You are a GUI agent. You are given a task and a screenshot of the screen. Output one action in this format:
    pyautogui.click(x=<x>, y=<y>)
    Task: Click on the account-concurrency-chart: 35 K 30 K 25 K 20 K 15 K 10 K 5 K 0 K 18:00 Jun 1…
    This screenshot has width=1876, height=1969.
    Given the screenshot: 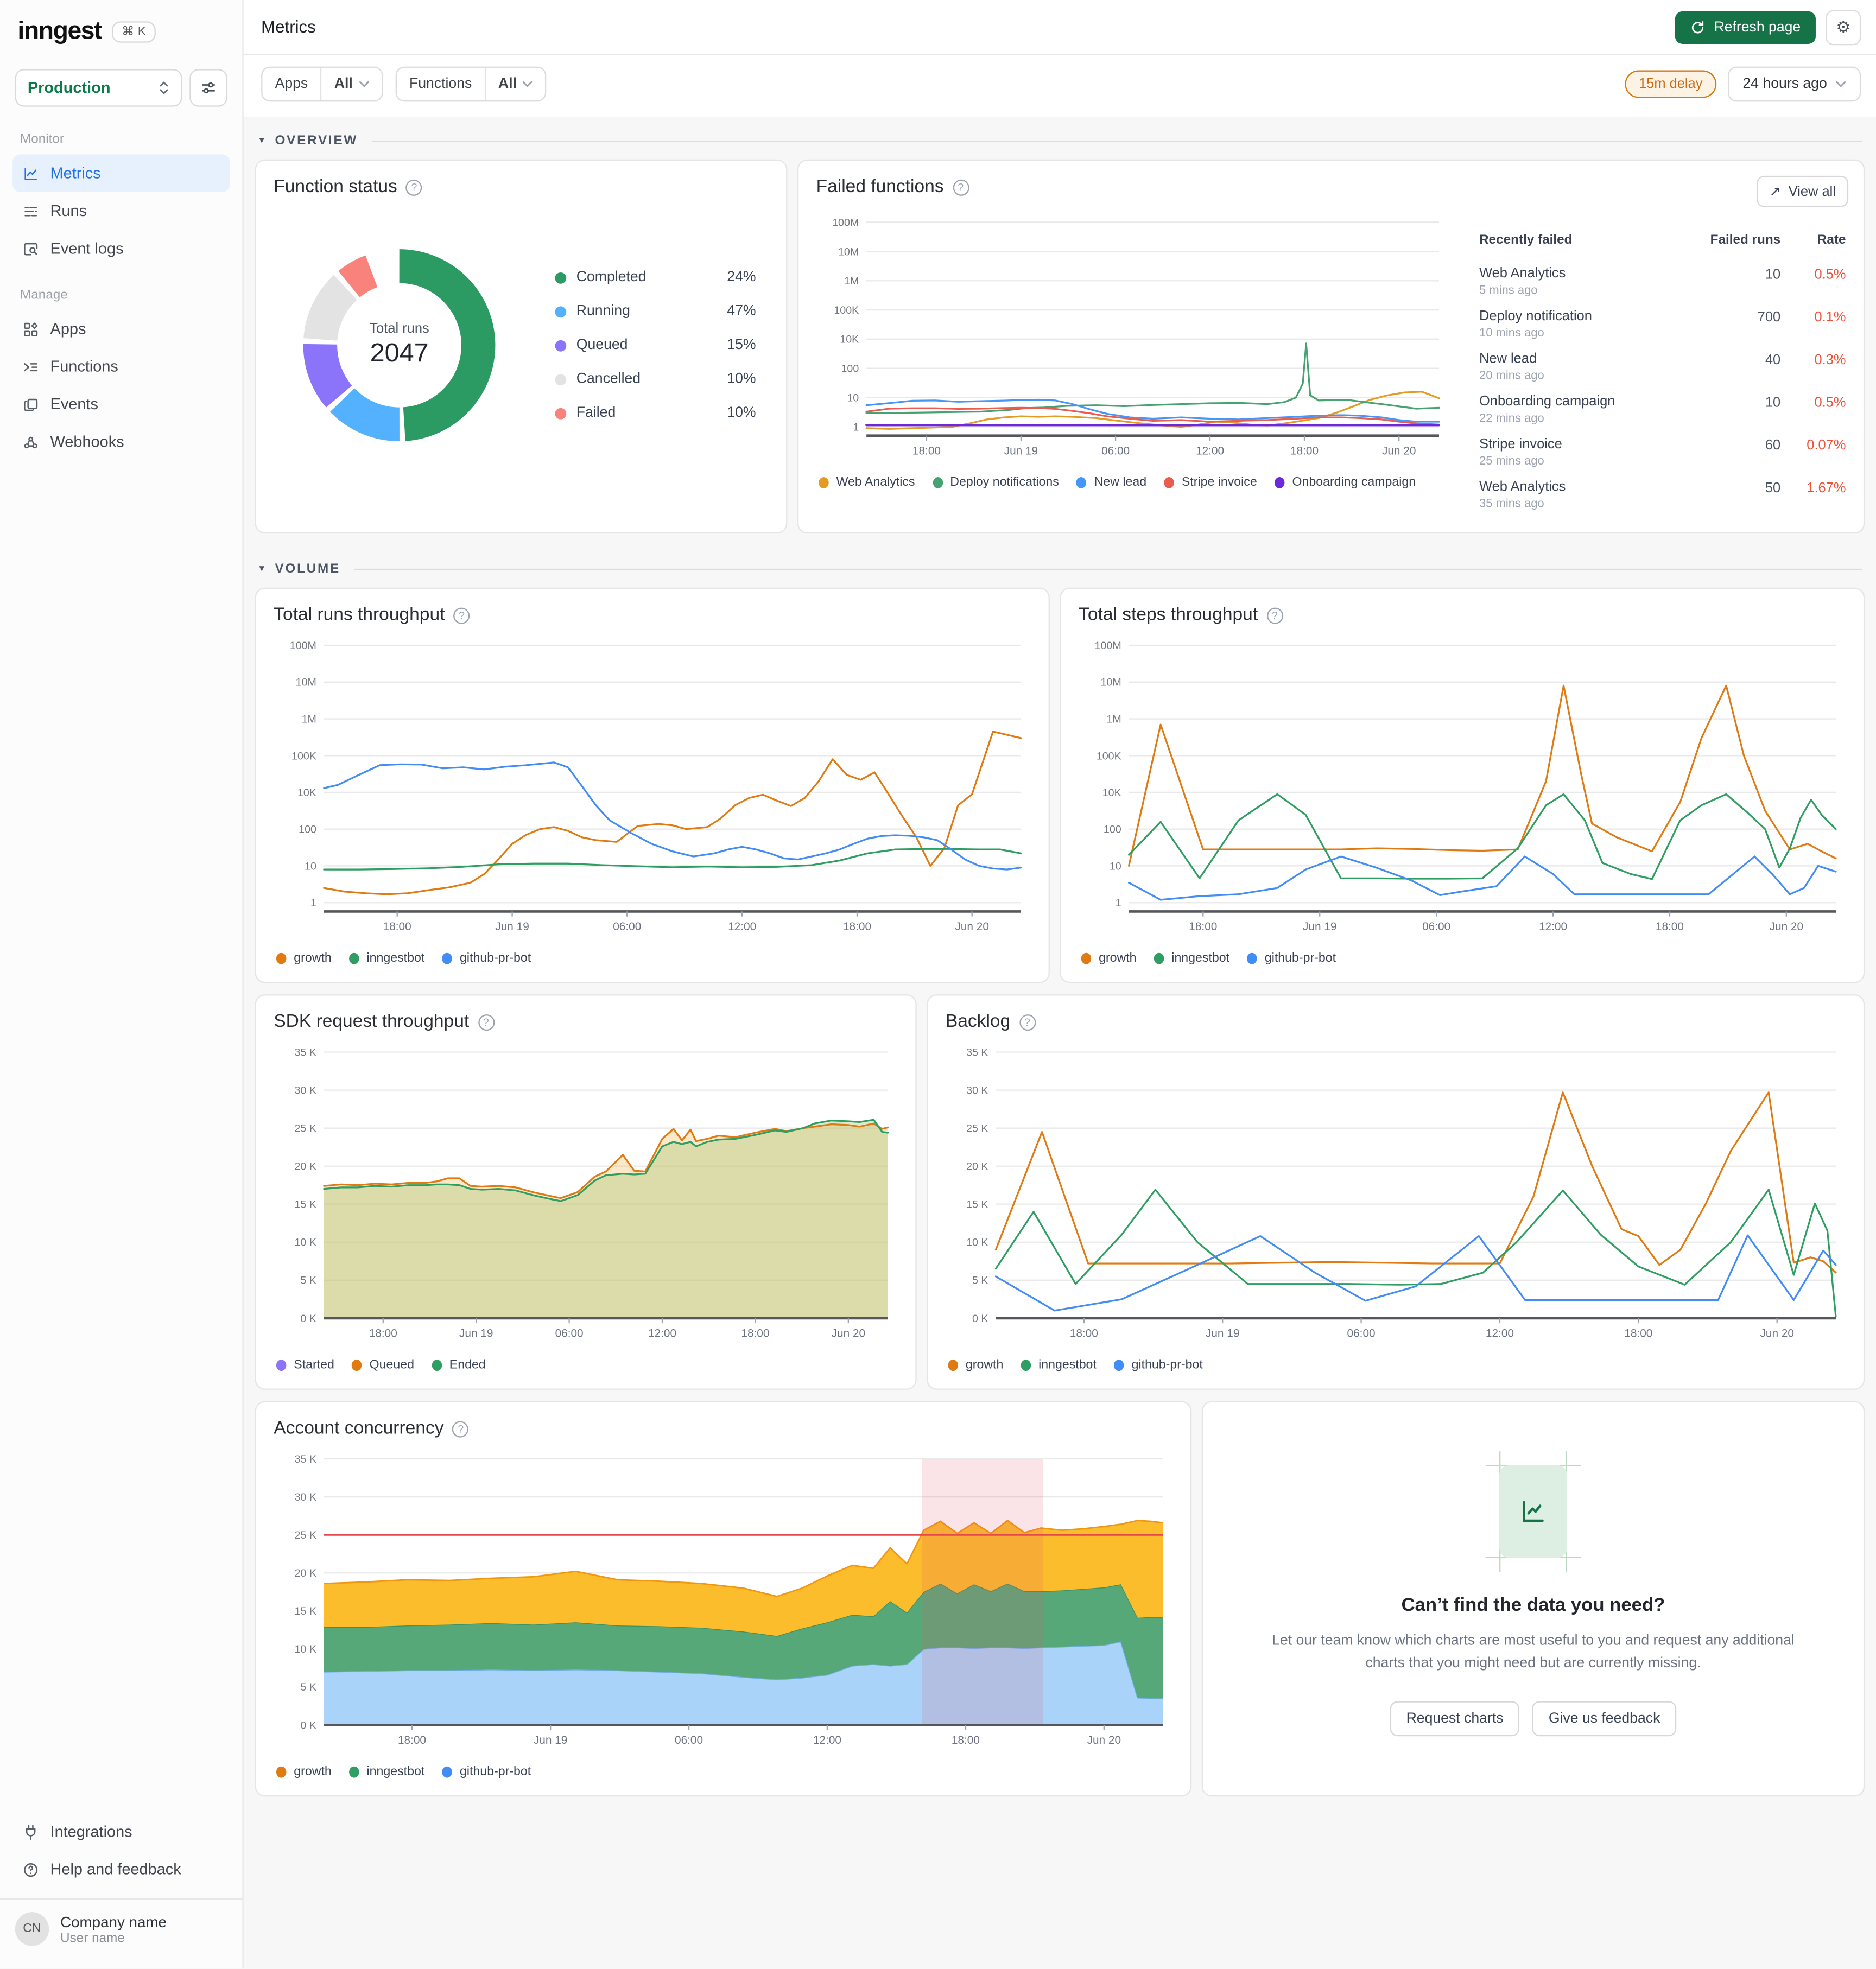 What is the action you would take?
    pyautogui.click(x=729, y=1599)
    